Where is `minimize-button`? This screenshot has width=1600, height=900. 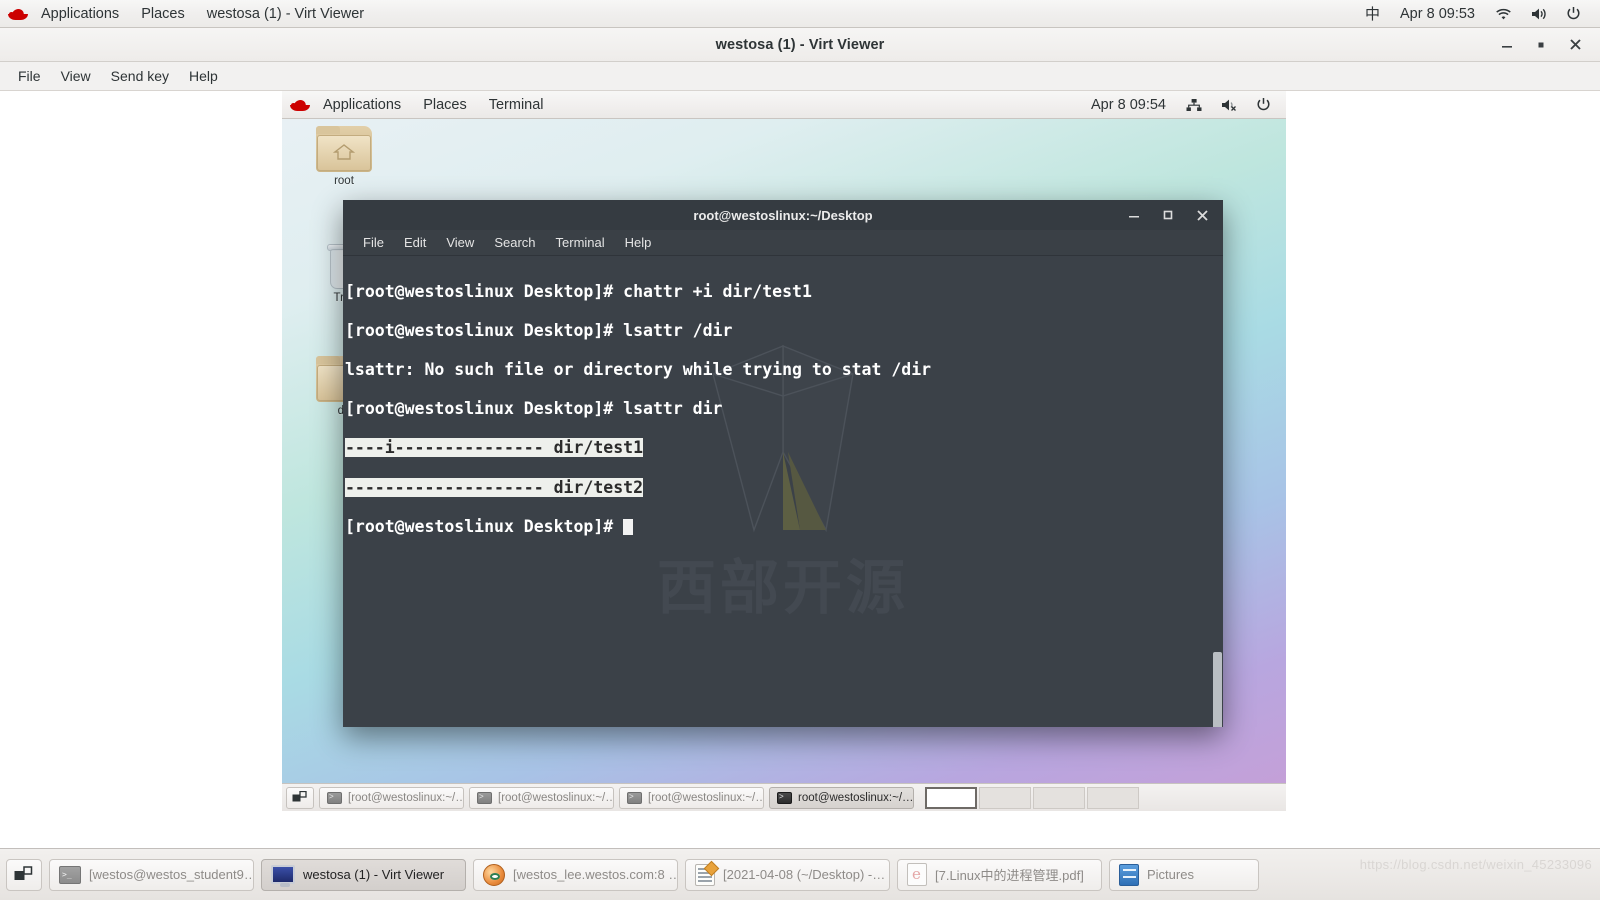
minimize-button is located at coordinates (1507, 45).